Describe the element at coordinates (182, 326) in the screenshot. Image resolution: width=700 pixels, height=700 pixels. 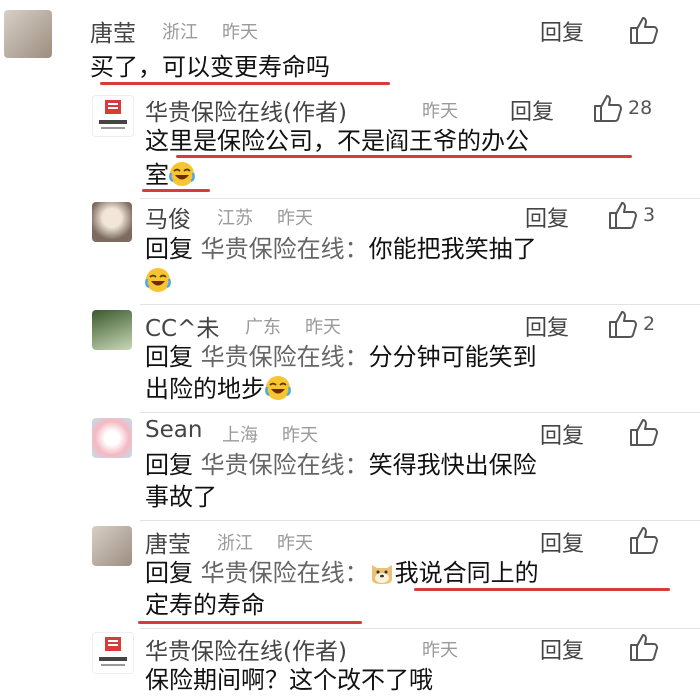
I see `commenter-name: CC^未` at that location.